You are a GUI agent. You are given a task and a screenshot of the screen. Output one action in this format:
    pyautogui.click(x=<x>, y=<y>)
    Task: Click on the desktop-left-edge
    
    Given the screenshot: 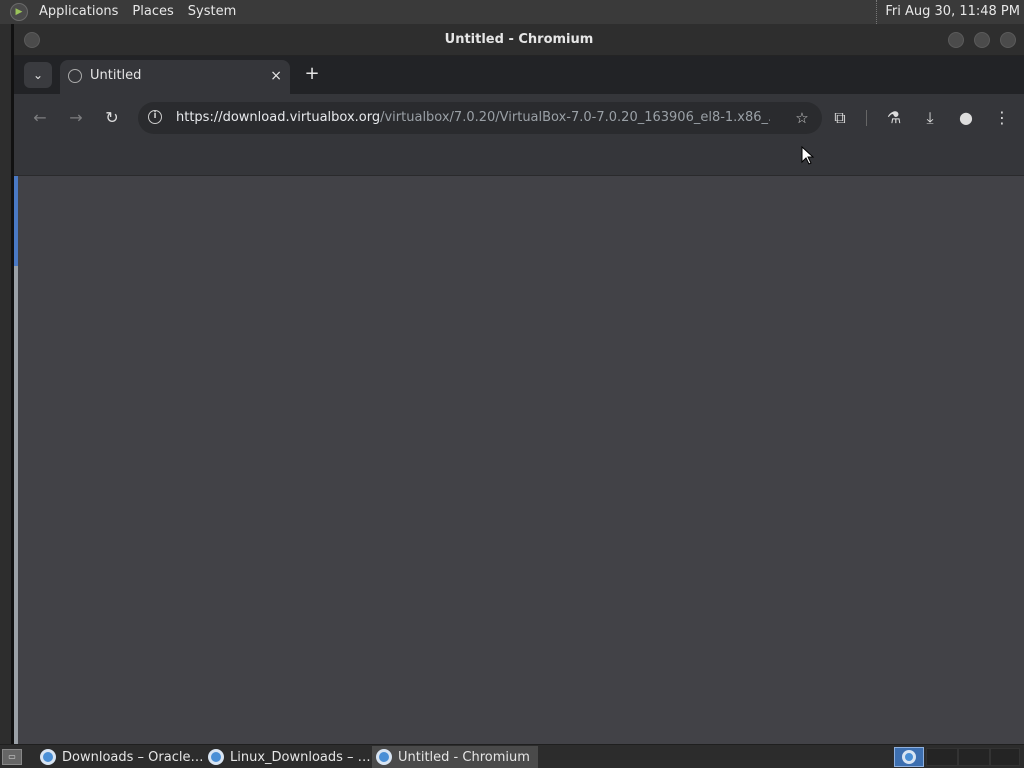 What is the action you would take?
    pyautogui.click(x=7, y=384)
    